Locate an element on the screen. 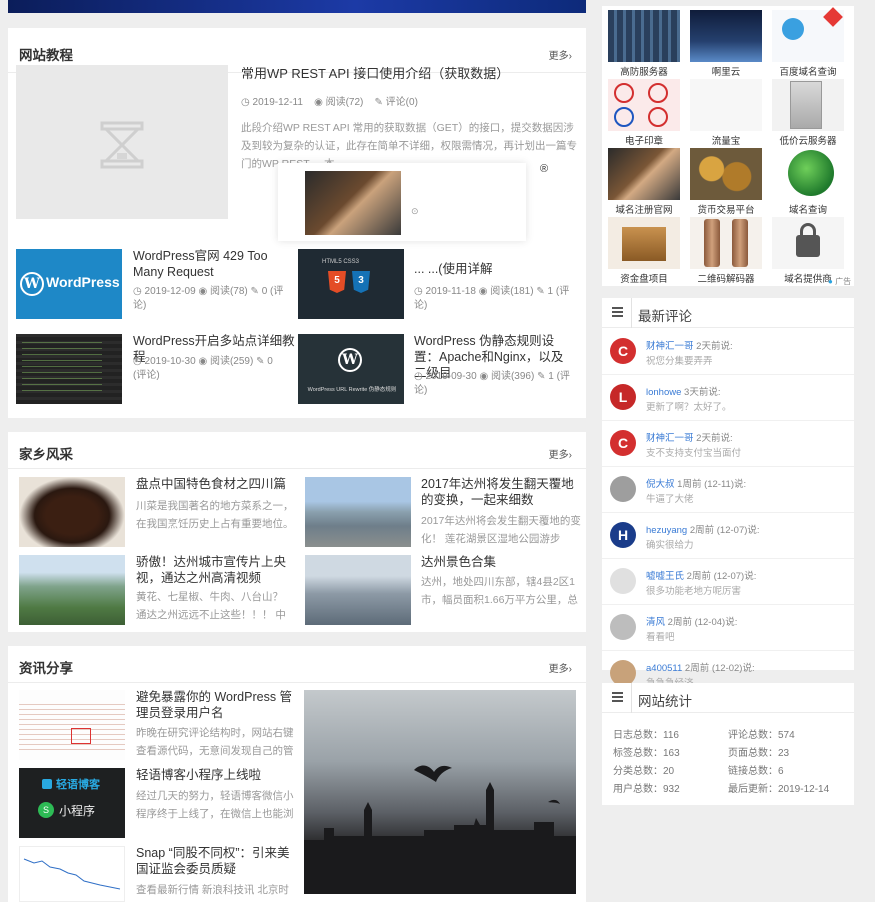 Image resolution: width=875 pixels, height=902 pixels. comment-text: 更新了啊？太好了。 is located at coordinates (689, 406).